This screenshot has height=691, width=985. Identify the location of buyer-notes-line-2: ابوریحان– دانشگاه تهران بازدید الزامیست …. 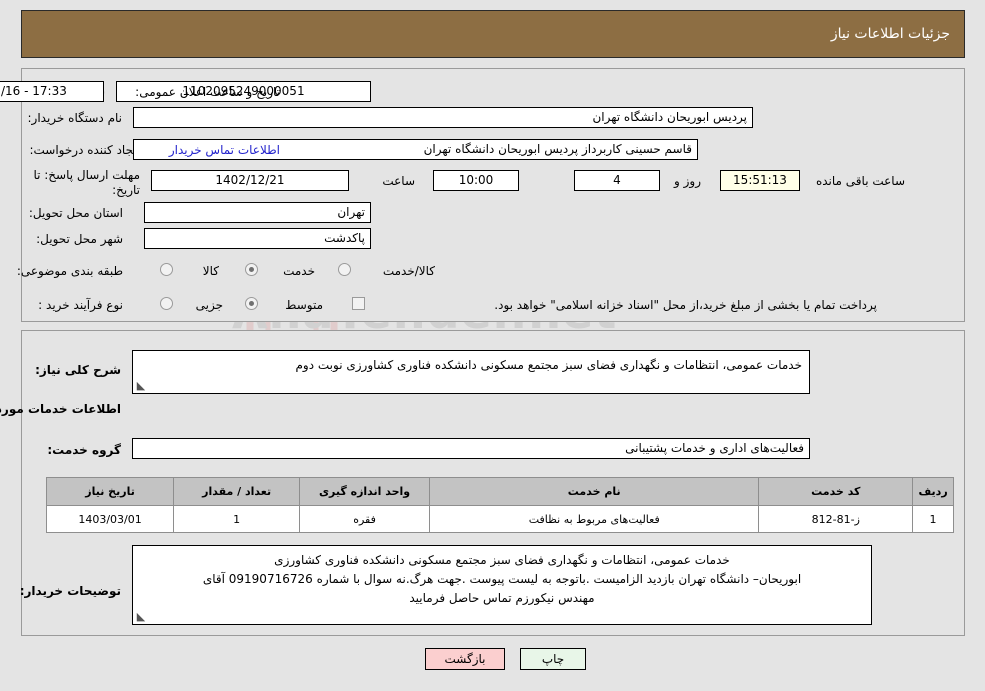
(502, 579).